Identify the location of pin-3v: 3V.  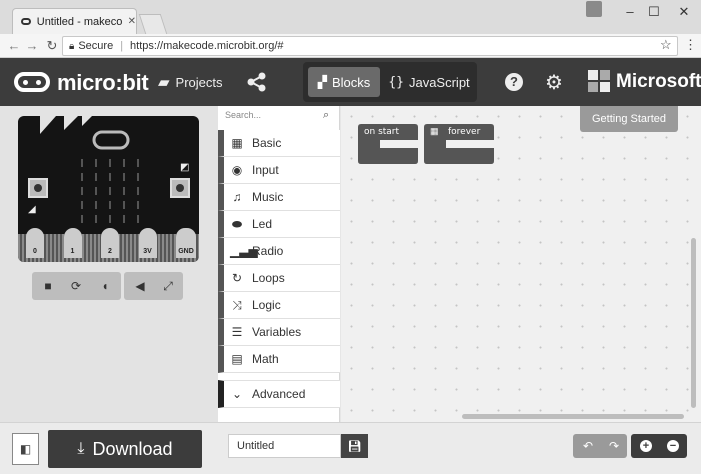
(147, 243).